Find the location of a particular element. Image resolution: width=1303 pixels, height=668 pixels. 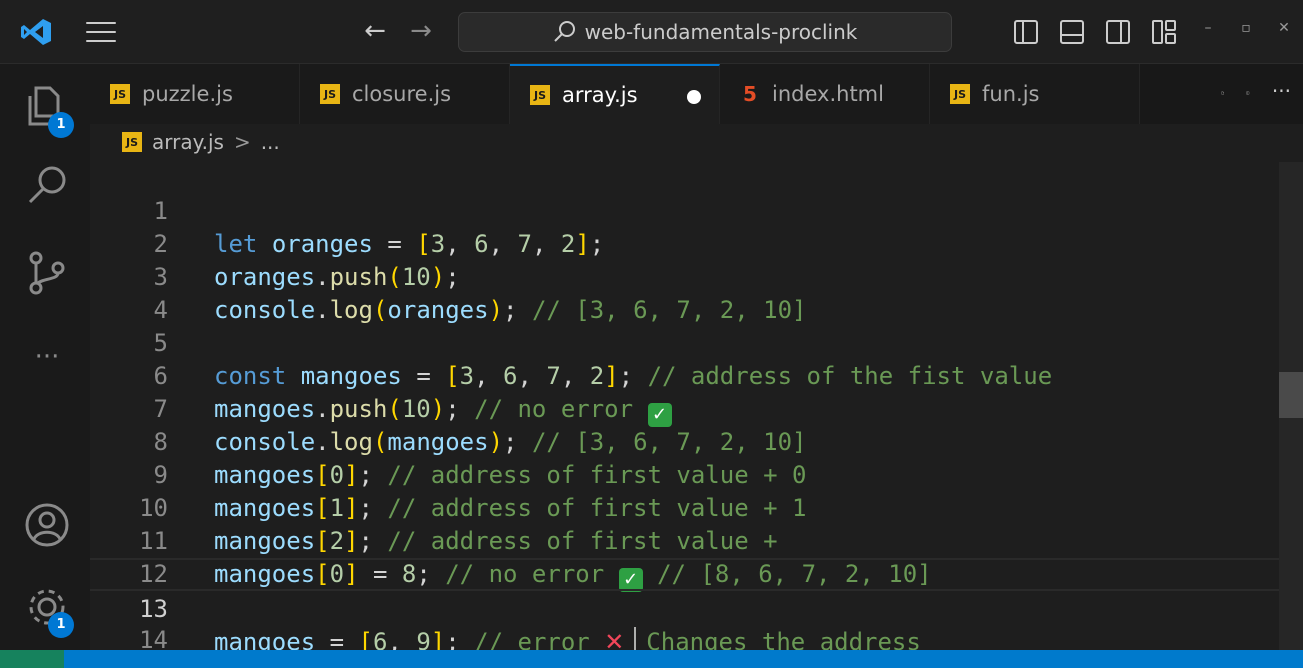

title-bar: ← → web-fundamentals-proclink – ▫ ✕ is located at coordinates (651, 32).